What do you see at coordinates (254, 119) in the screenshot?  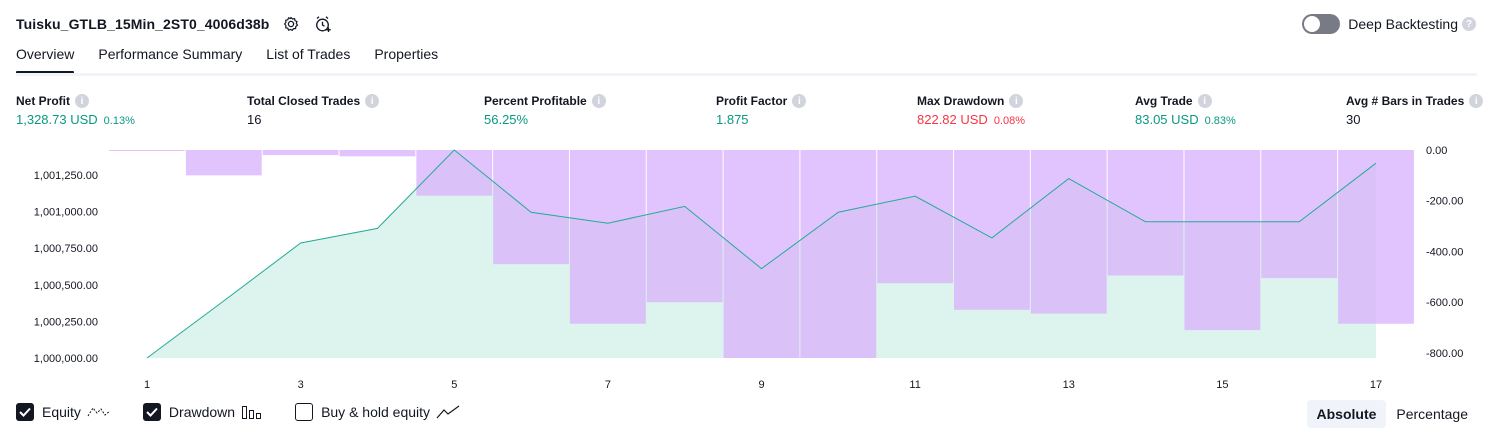 I see `metric-value: 16` at bounding box center [254, 119].